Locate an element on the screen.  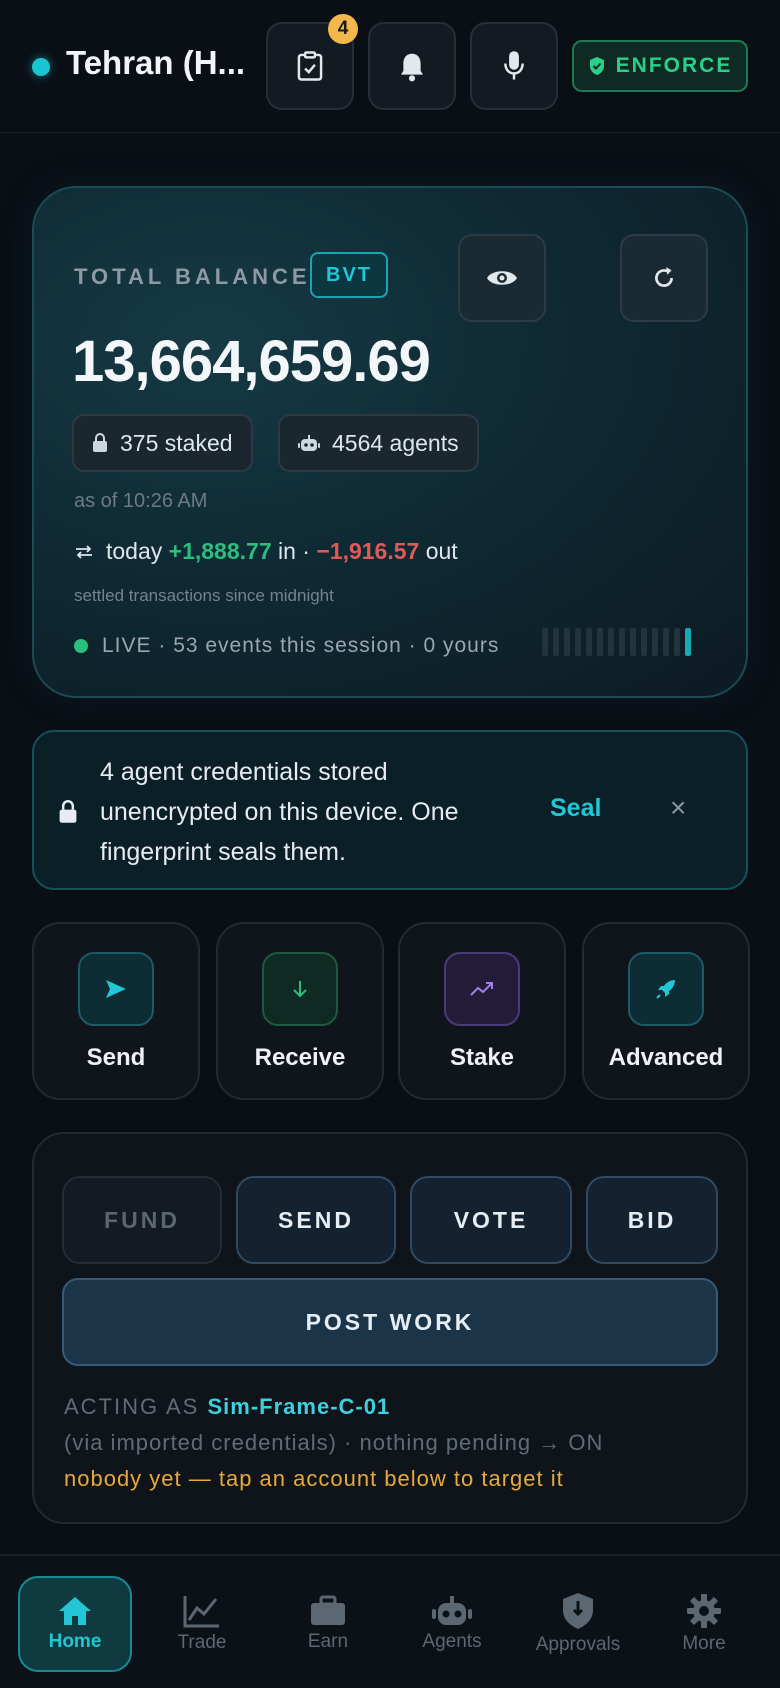
nav-agents: Agents is located at coordinates (452, 1624).